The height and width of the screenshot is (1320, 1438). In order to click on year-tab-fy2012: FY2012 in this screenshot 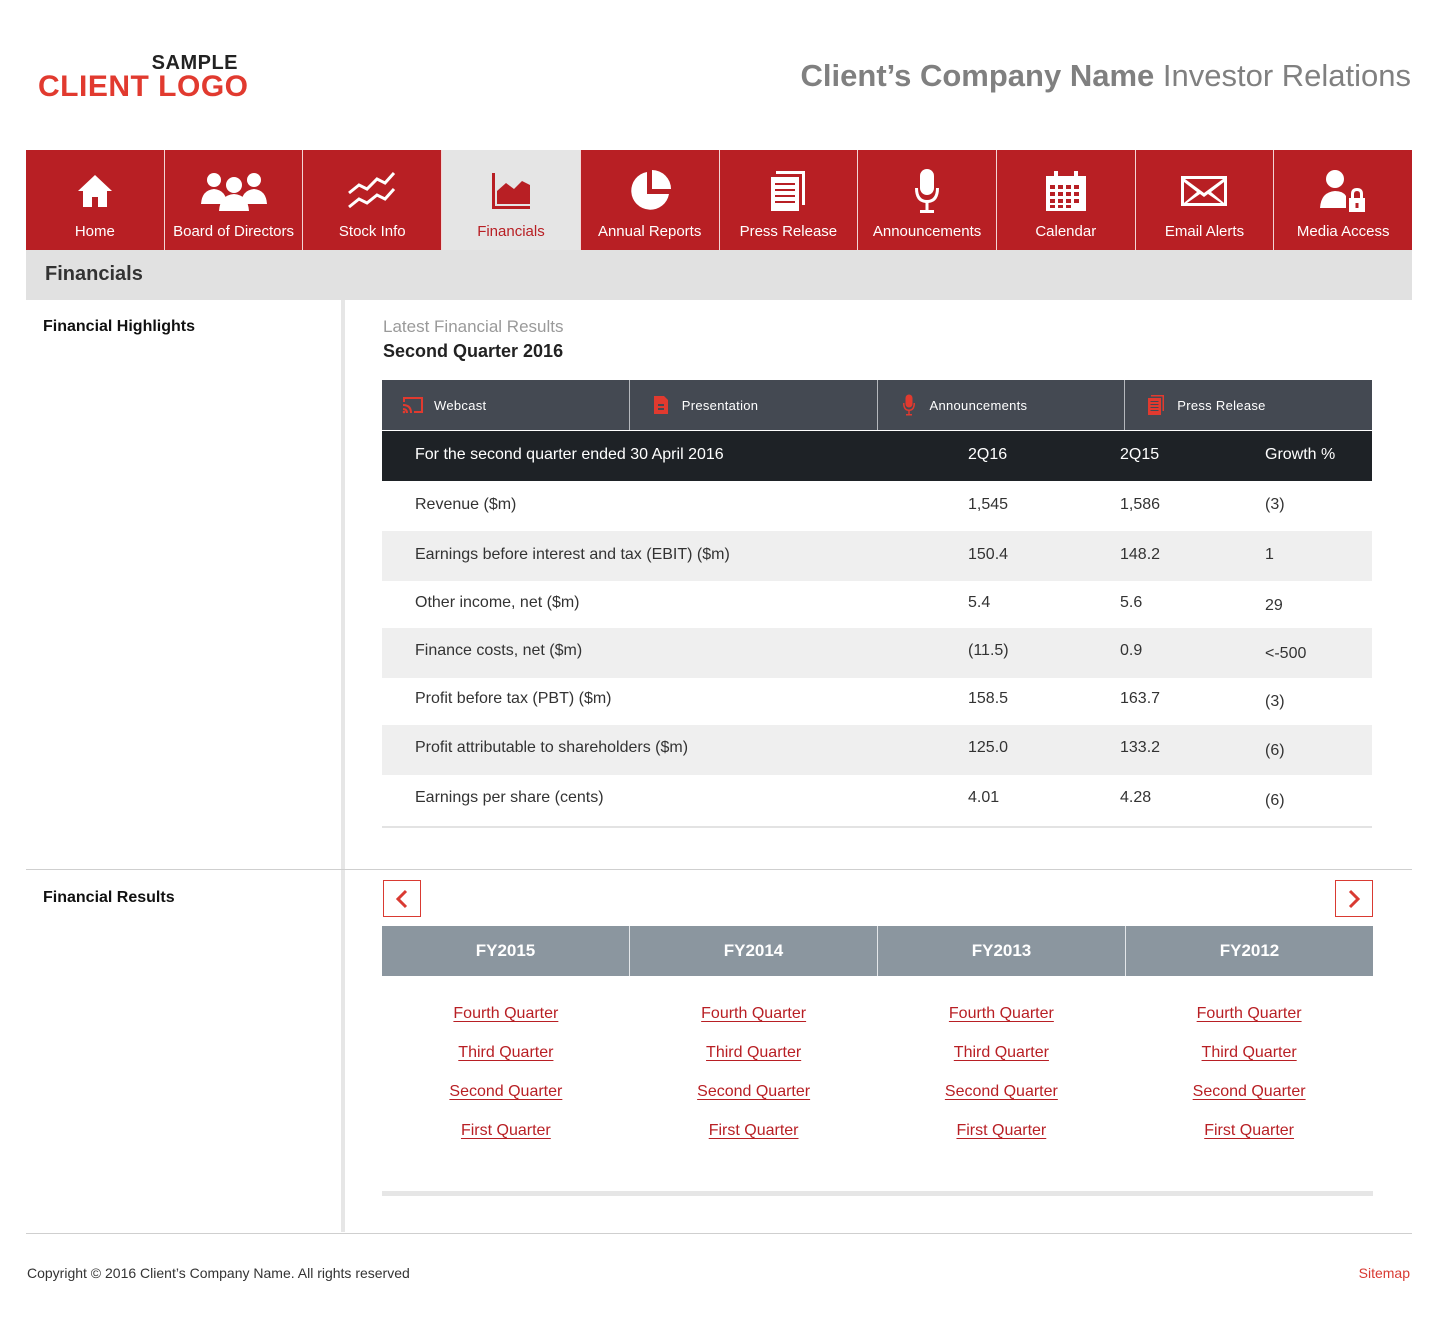, I will do `click(1249, 951)`.